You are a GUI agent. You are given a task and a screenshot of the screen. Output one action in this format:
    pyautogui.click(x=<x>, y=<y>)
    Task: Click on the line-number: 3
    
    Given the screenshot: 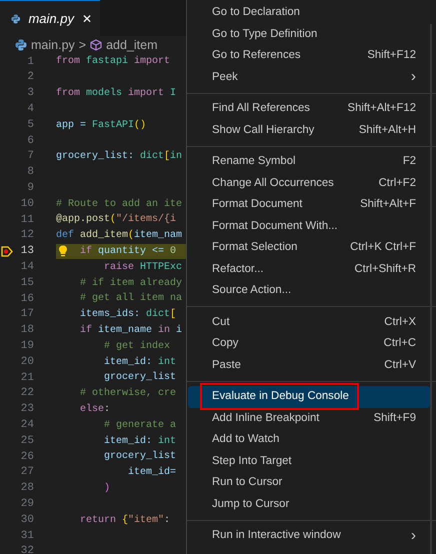 What is the action you would take?
    pyautogui.click(x=30, y=94)
    